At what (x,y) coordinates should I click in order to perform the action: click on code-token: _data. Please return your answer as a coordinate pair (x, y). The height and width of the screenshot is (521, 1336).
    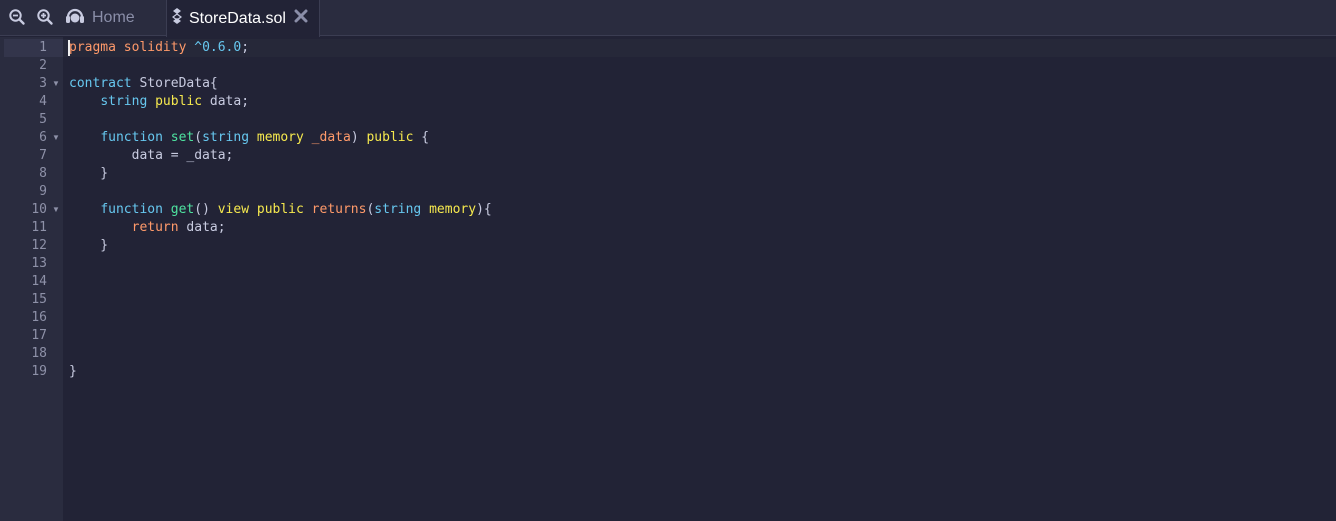
    Looking at the image, I should click on (331, 137).